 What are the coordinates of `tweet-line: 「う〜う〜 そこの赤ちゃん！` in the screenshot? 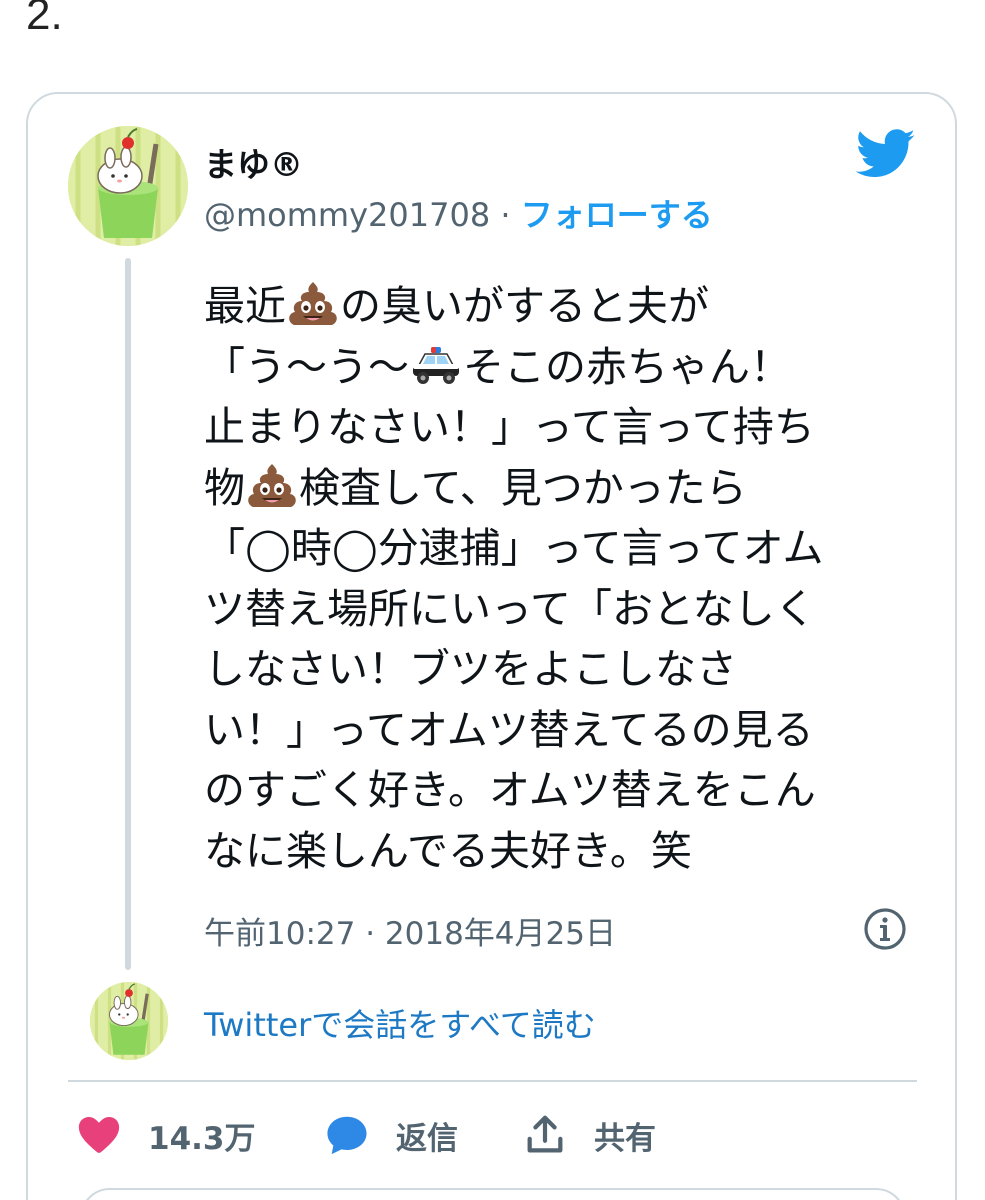 It's located at (564, 367).